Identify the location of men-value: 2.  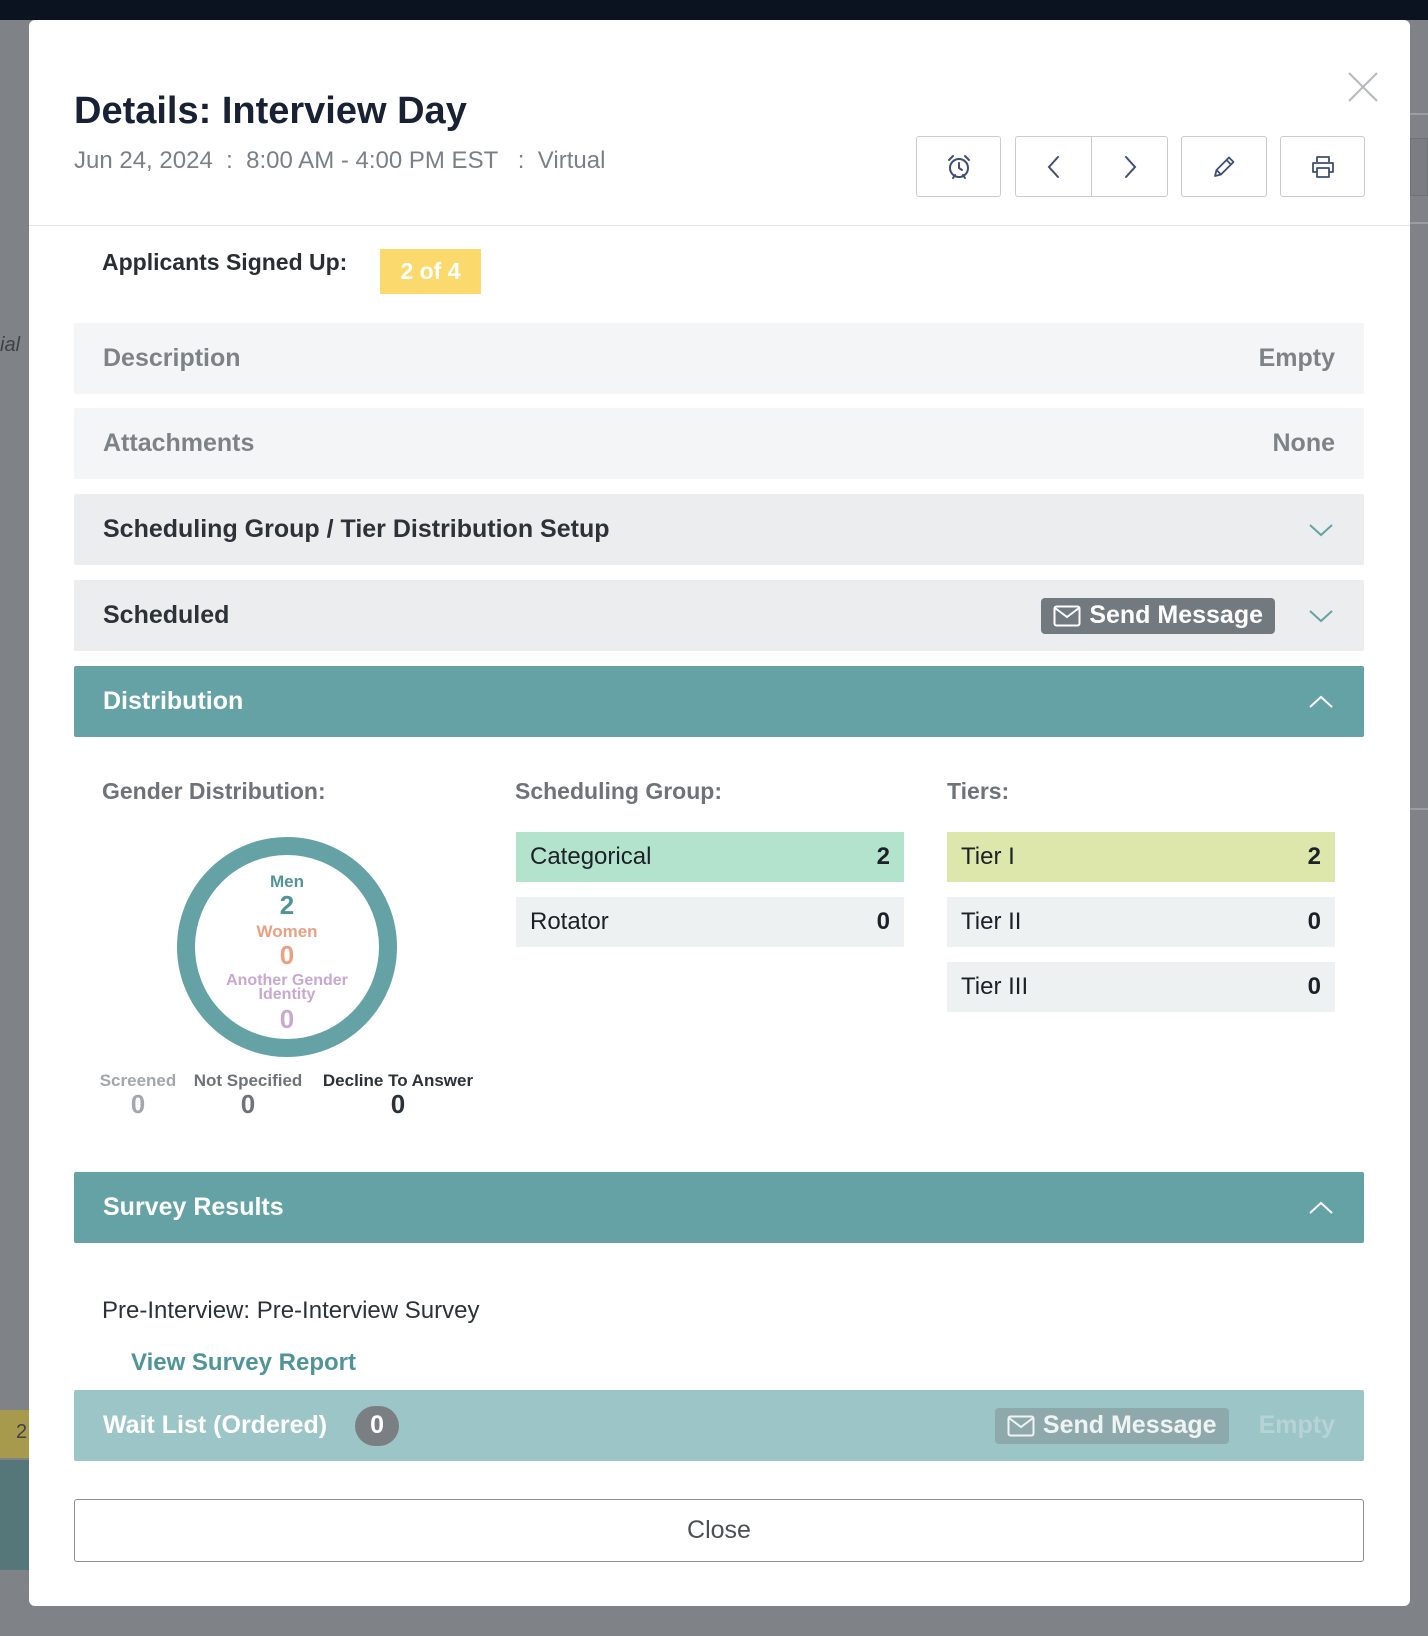
(287, 905).